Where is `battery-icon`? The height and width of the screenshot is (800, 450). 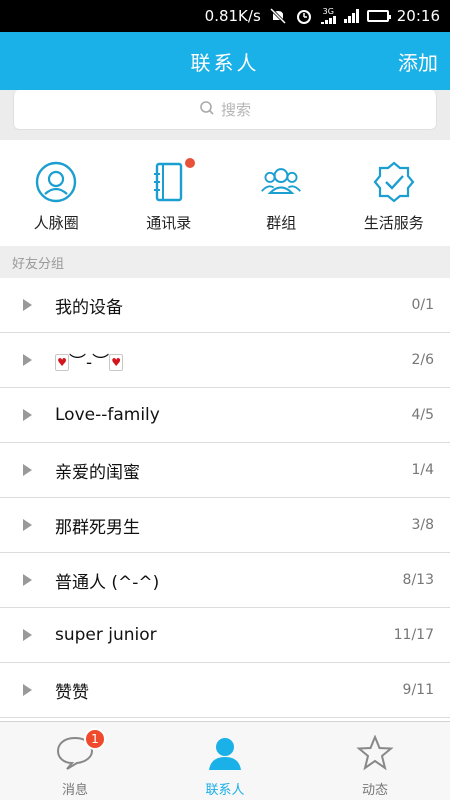
battery-icon is located at coordinates (378, 16).